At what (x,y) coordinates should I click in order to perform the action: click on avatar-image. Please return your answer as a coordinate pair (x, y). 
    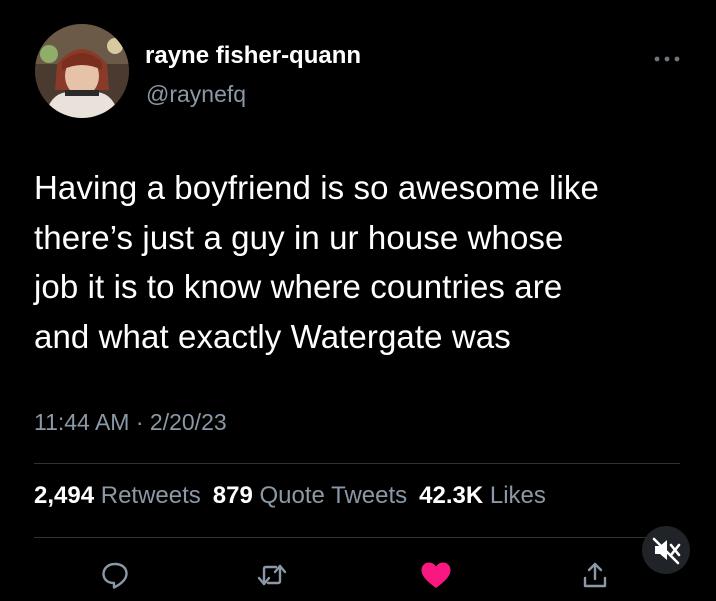
    Looking at the image, I should click on (82, 71).